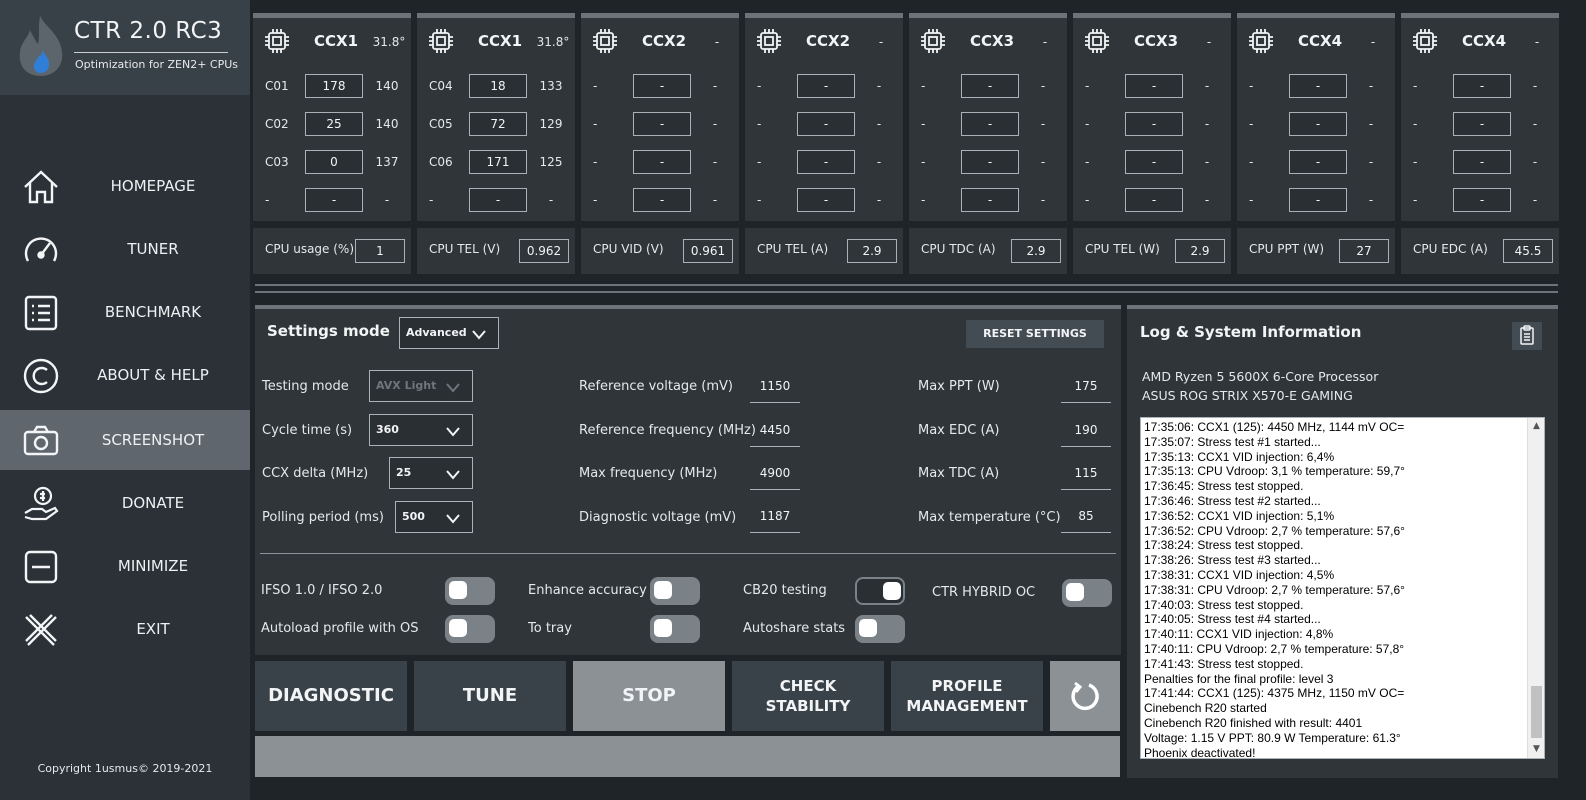  Describe the element at coordinates (959, 386) in the screenshot. I see `max-ppt-label: Max PPT (W)` at that location.